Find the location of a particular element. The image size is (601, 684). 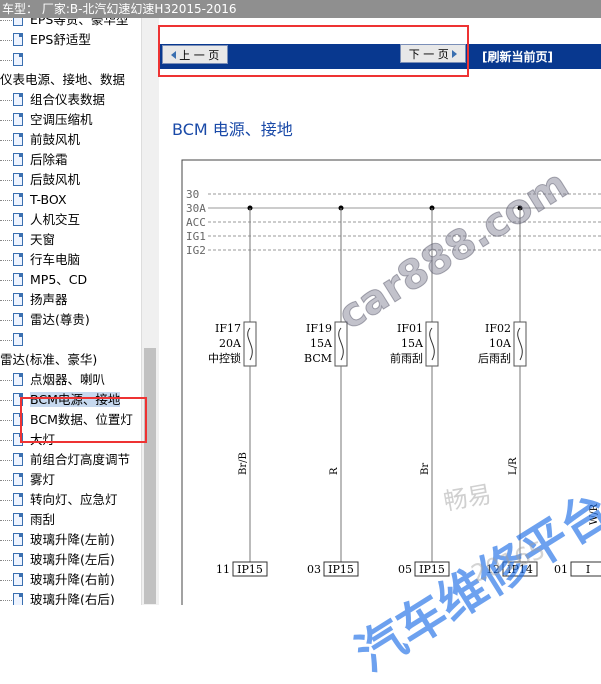

sidebar-scrollbar is located at coordinates (150, 311).